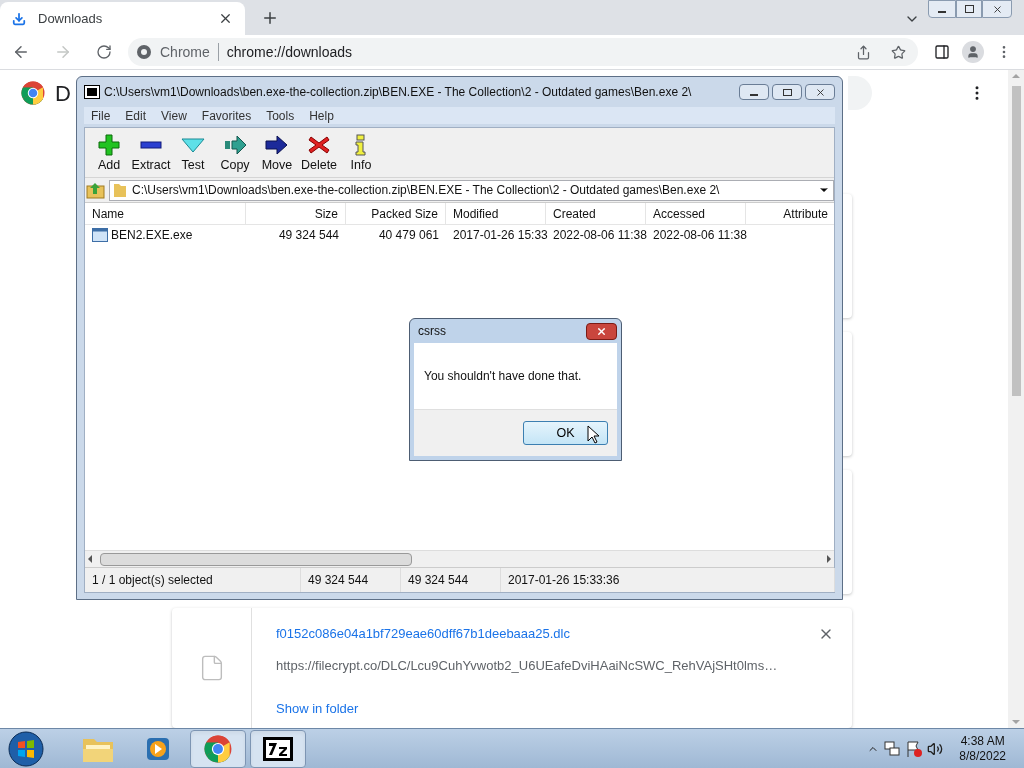 This screenshot has width=1024, height=768. I want to click on scrollbar, so click(1016, 399).